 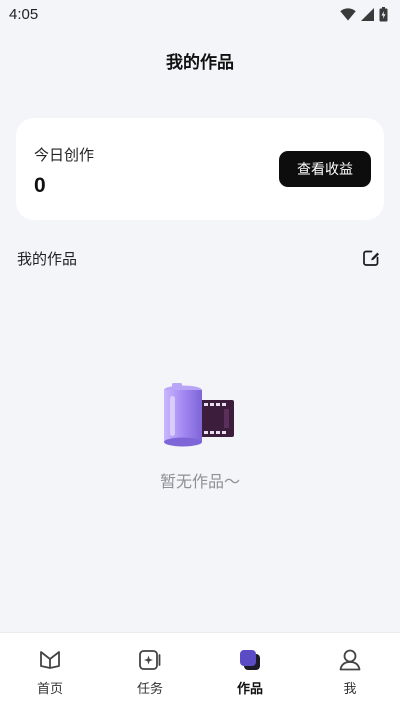 What do you see at coordinates (149, 689) in the screenshot?
I see `tab-label: 任务` at bounding box center [149, 689].